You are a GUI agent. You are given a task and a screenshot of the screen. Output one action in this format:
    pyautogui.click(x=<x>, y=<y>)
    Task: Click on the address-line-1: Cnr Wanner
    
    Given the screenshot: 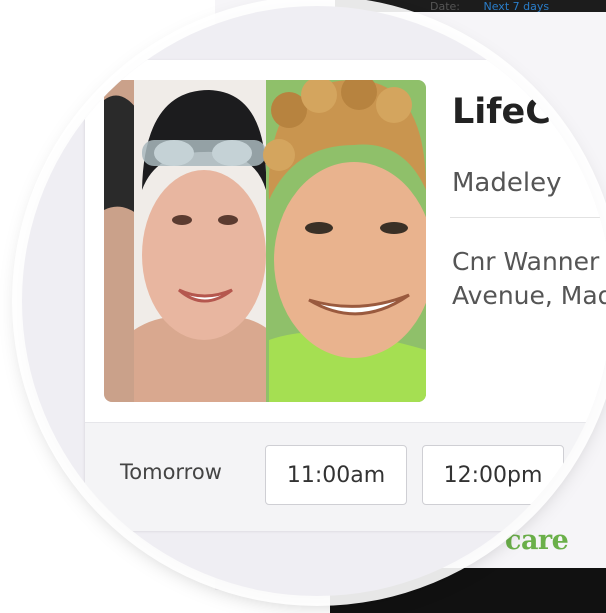 What is the action you would take?
    pyautogui.click(x=526, y=261)
    